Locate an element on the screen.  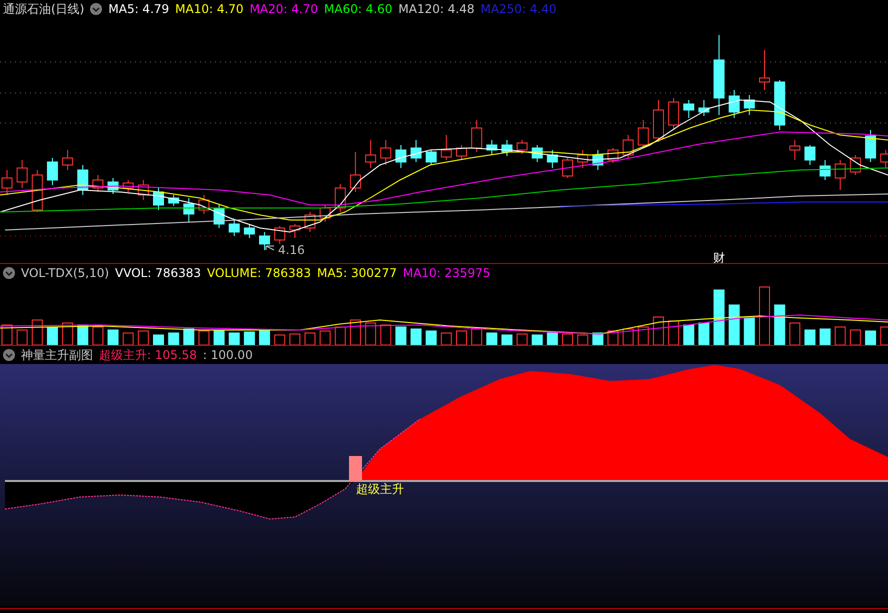
indicator-value: MA10: 235975 is located at coordinates (446, 273).